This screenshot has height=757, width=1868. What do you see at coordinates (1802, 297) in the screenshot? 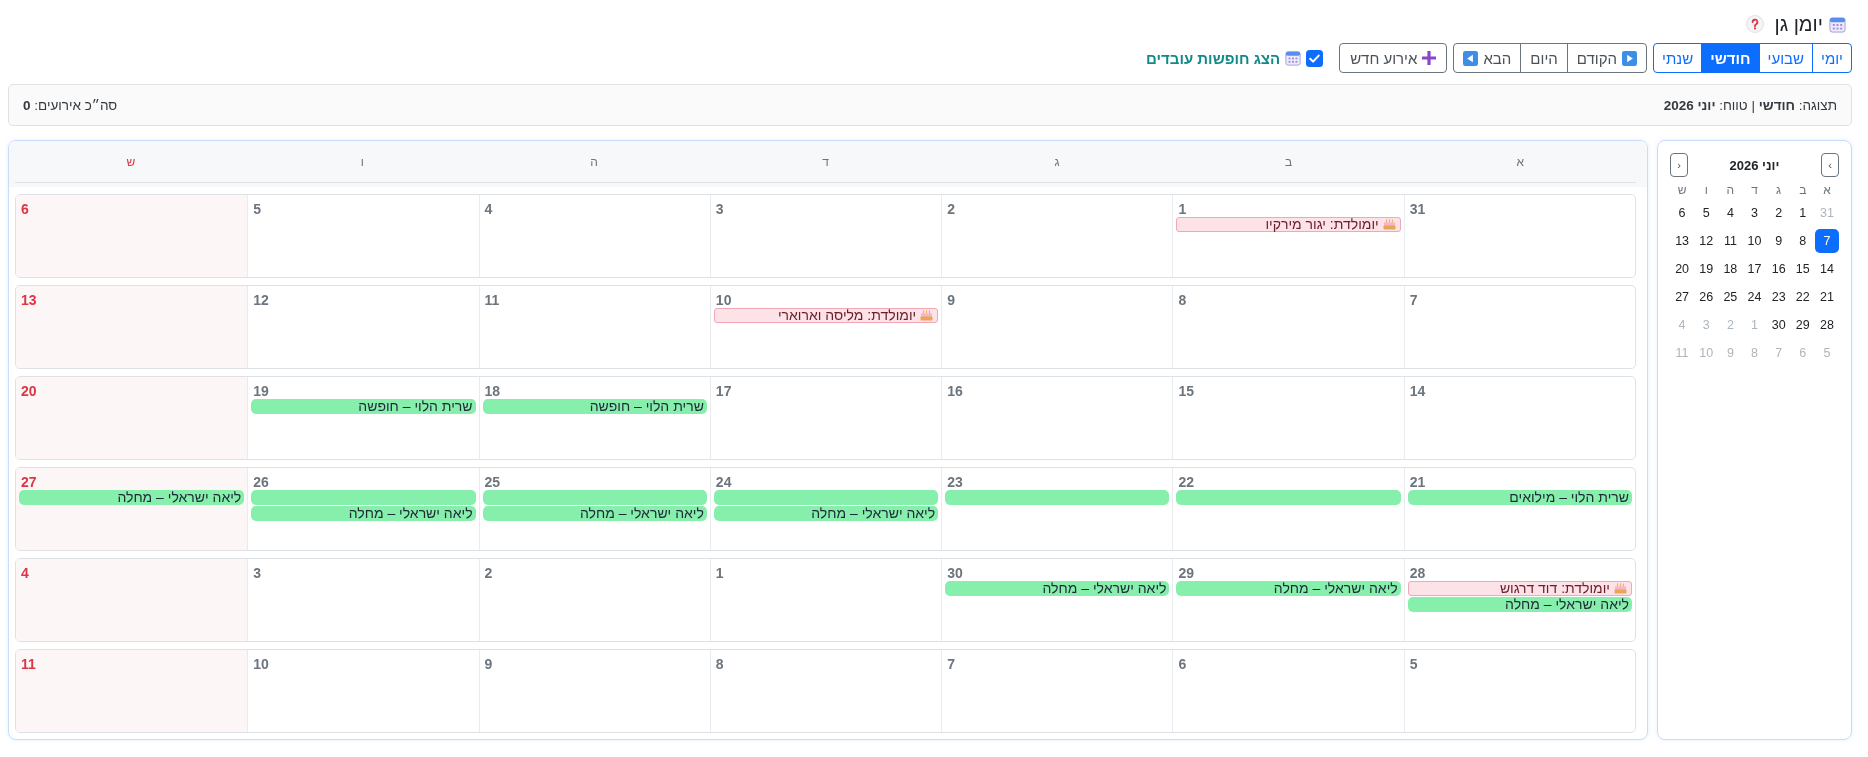
I see `date-cell: 22` at bounding box center [1802, 297].